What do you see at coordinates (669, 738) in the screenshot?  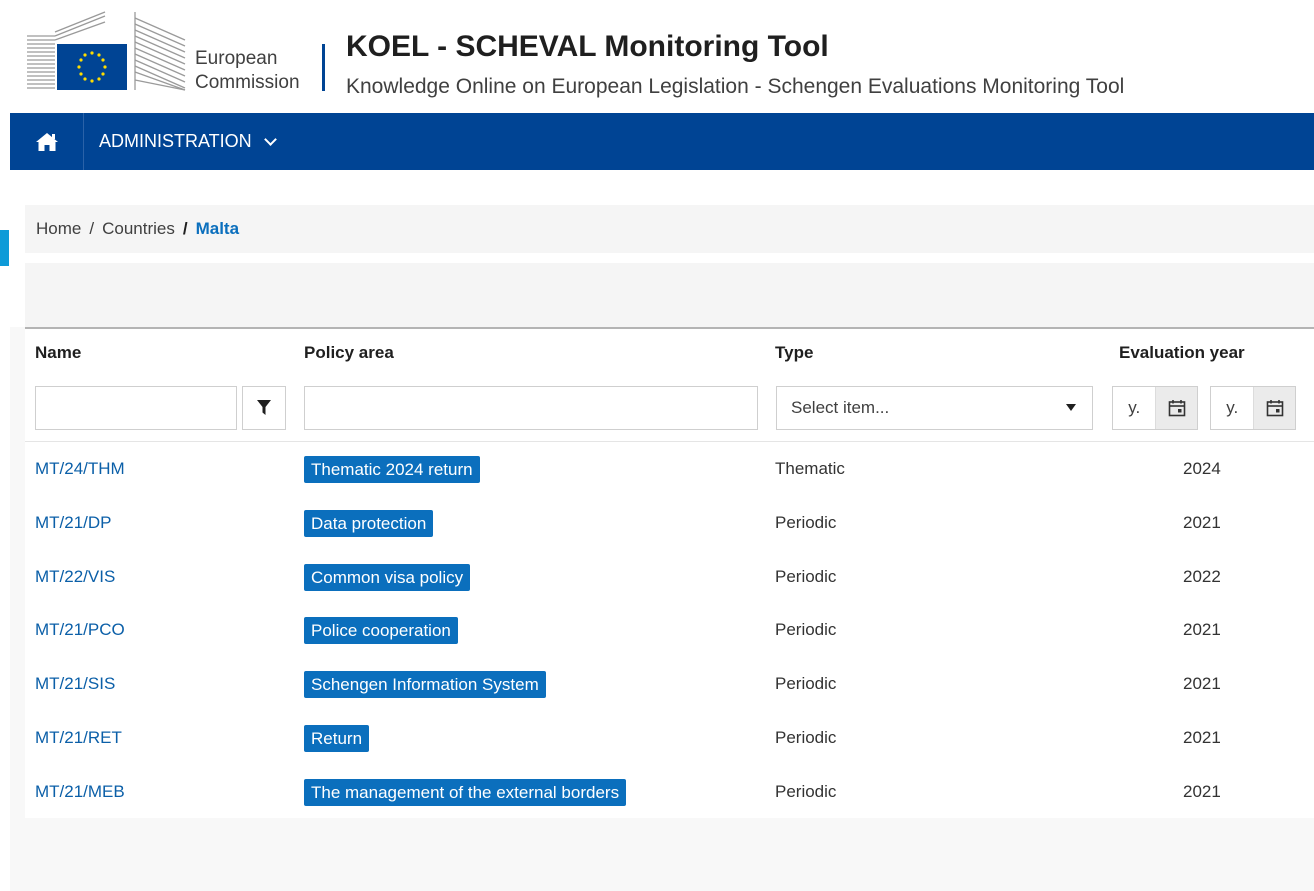 I see `table-row: MT/21/RET Return Periodic 2021` at bounding box center [669, 738].